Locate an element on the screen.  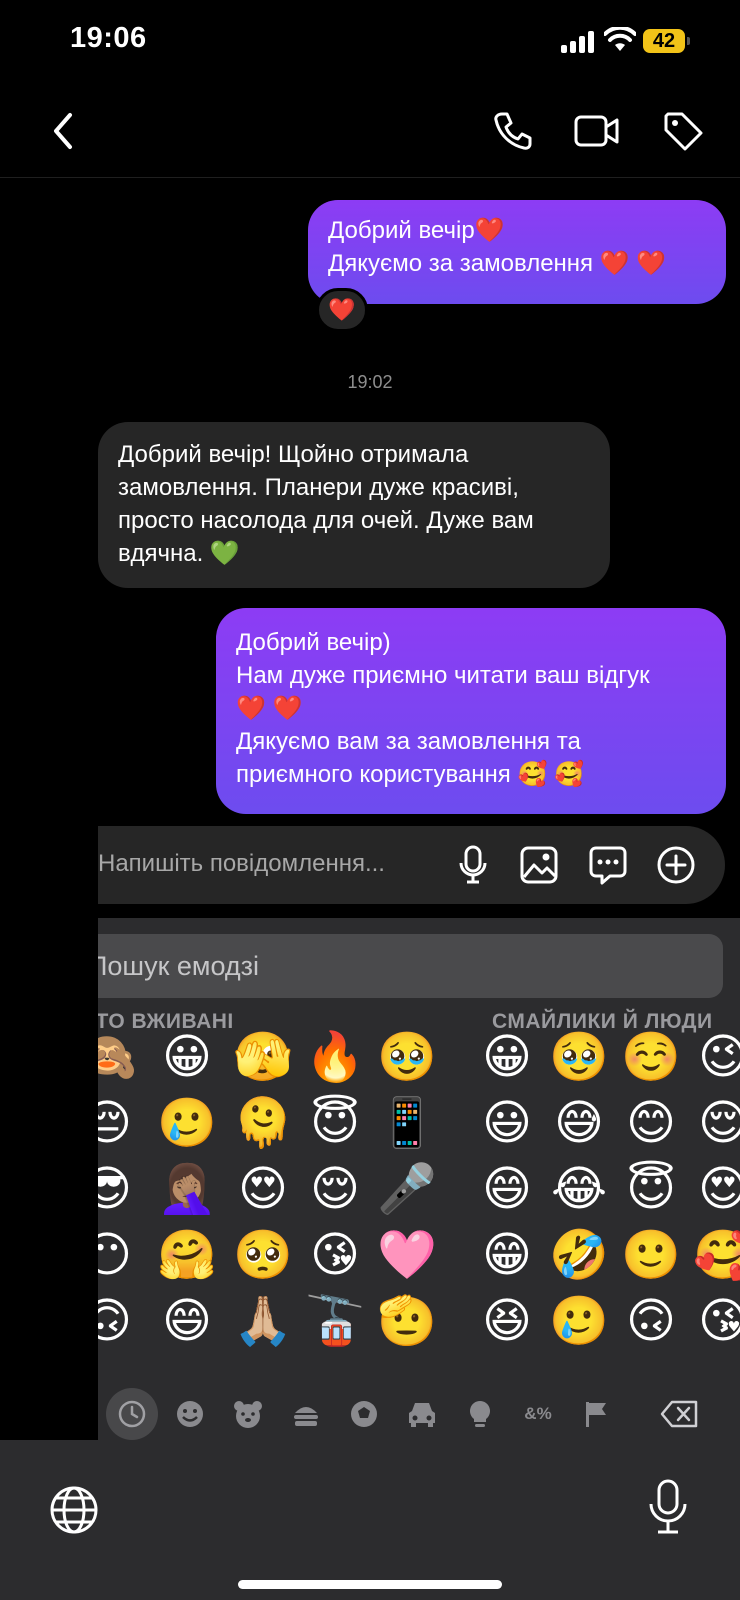
emoji-key: 😆 is located at coordinates (507, 1321).